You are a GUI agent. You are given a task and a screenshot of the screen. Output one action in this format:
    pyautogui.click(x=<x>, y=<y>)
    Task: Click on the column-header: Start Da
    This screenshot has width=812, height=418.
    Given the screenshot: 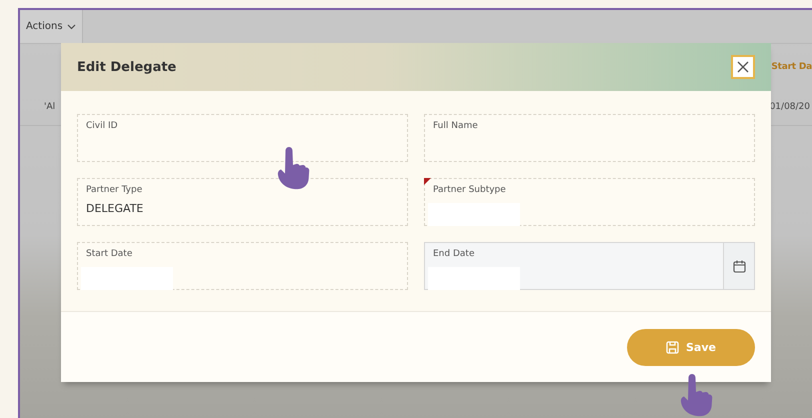 What is the action you would take?
    pyautogui.click(x=791, y=67)
    